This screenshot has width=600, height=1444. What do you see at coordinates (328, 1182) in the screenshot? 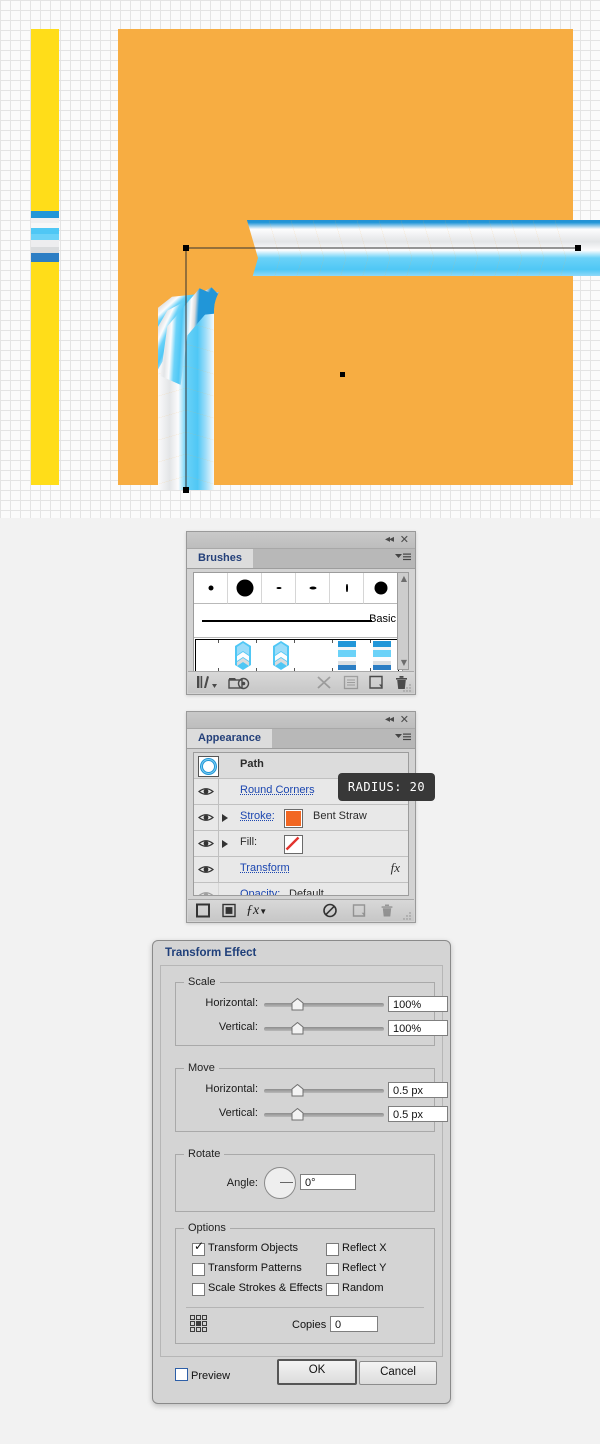
I see `angle-field: 0°` at bounding box center [328, 1182].